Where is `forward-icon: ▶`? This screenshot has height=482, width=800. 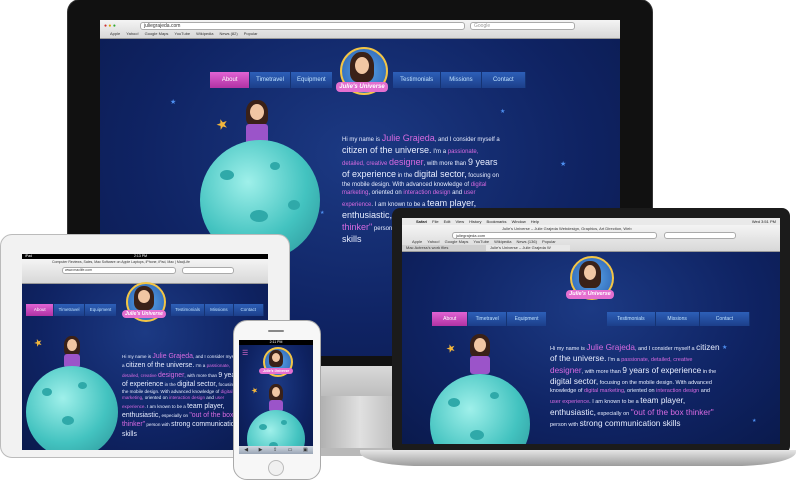 forward-icon: ▶ is located at coordinates (261, 450).